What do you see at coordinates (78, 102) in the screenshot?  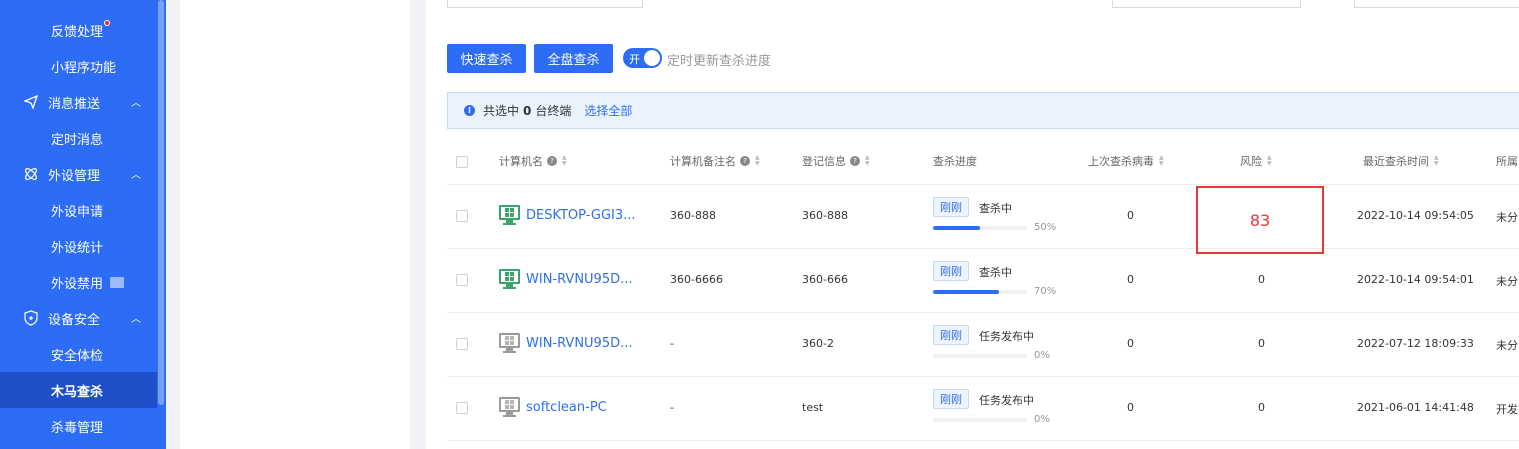 I see `sidebar-group-message-push: 消息推送 ︿` at bounding box center [78, 102].